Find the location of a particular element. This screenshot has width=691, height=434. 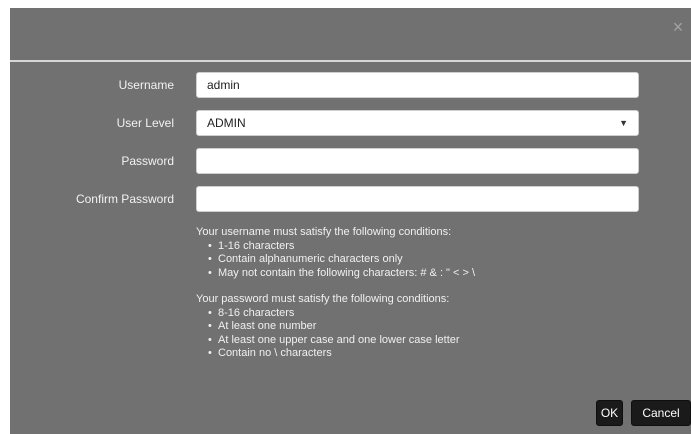

password-label: Password is located at coordinates (147, 161).